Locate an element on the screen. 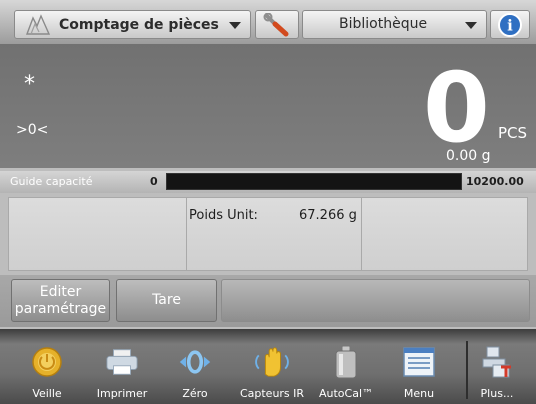 The image size is (536, 404). library-selector: Bibliothèque is located at coordinates (394, 24).